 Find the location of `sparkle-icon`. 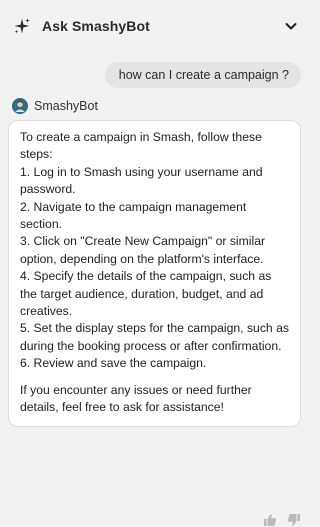

sparkle-icon is located at coordinates (22, 26).